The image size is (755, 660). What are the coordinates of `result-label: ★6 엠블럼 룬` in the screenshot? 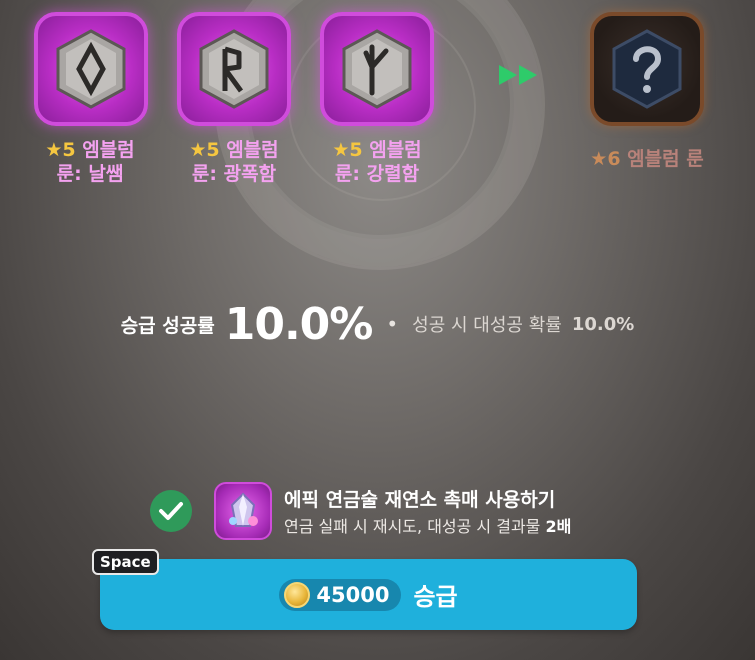 It's located at (647, 159).